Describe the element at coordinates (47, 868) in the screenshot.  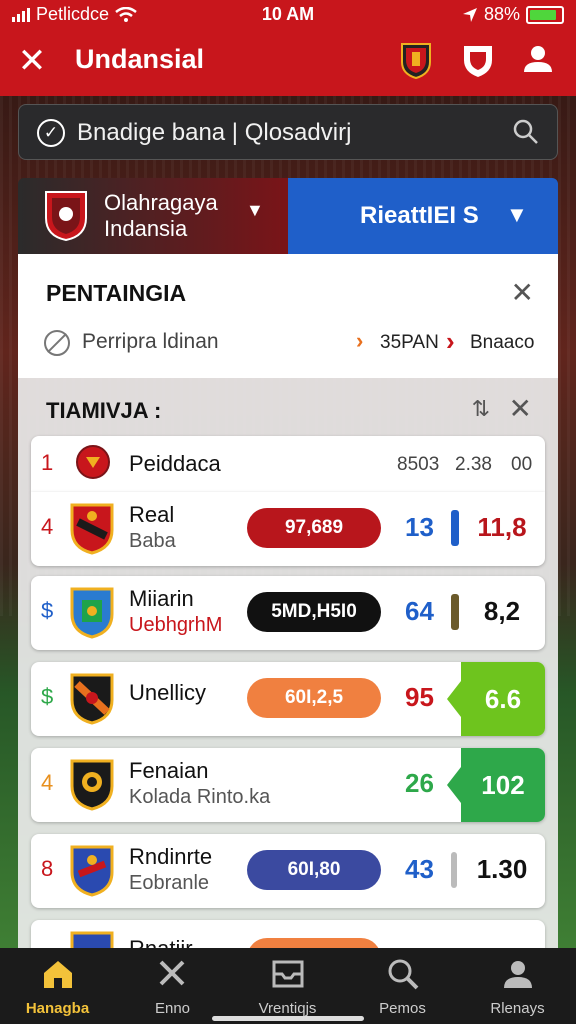
I see `rank: 8` at that location.